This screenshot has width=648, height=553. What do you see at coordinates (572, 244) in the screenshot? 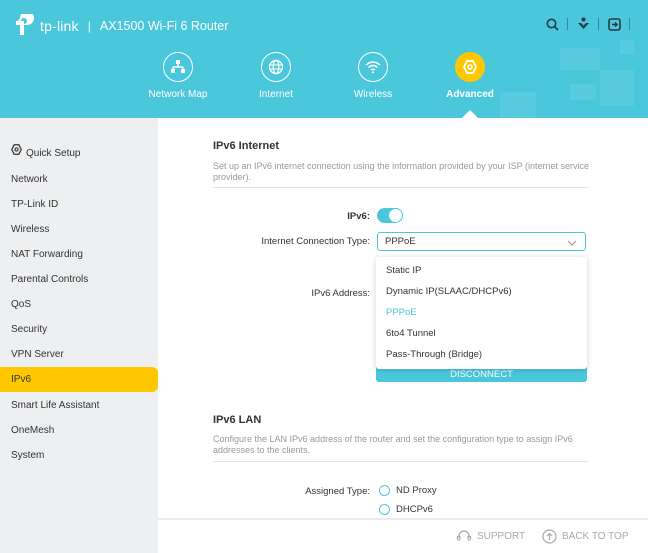
I see `chevron-down-icon` at bounding box center [572, 244].